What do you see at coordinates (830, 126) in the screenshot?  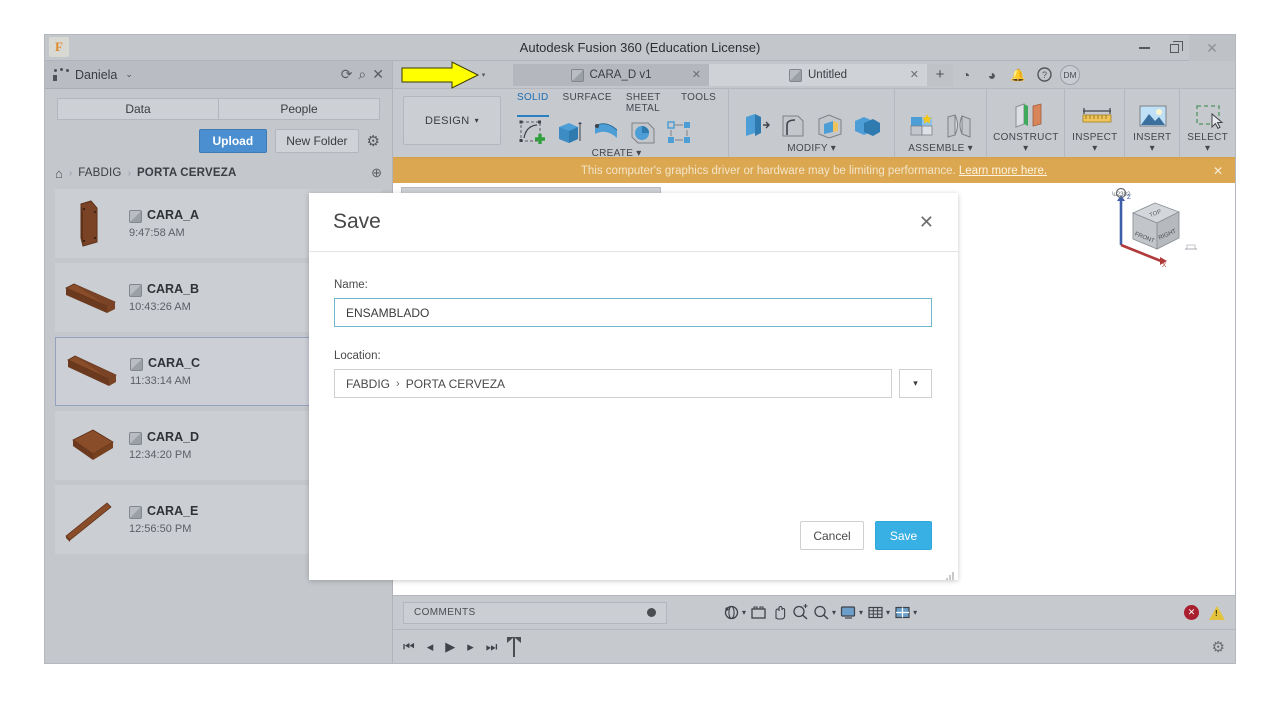 I see `shell-icon` at bounding box center [830, 126].